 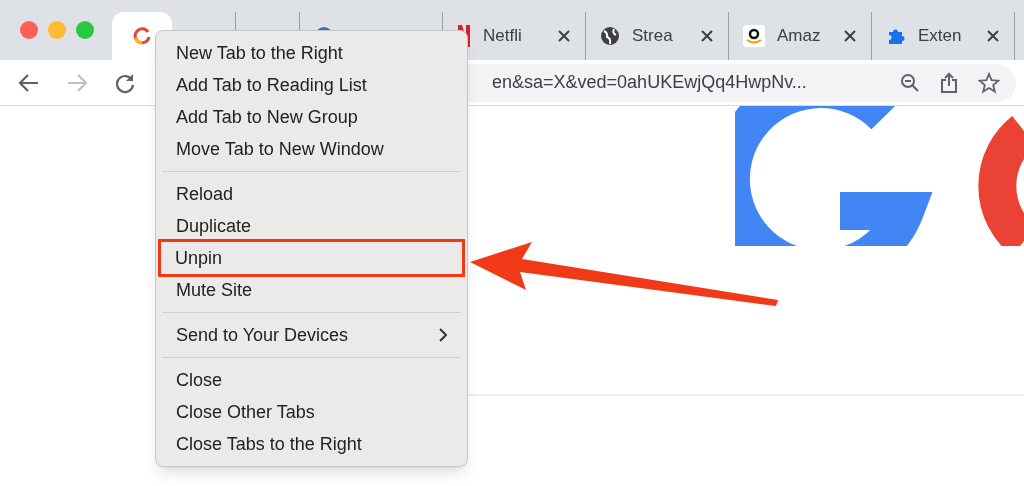 What do you see at coordinates (311, 412) in the screenshot?
I see `menu-item: Close Other Tabs` at bounding box center [311, 412].